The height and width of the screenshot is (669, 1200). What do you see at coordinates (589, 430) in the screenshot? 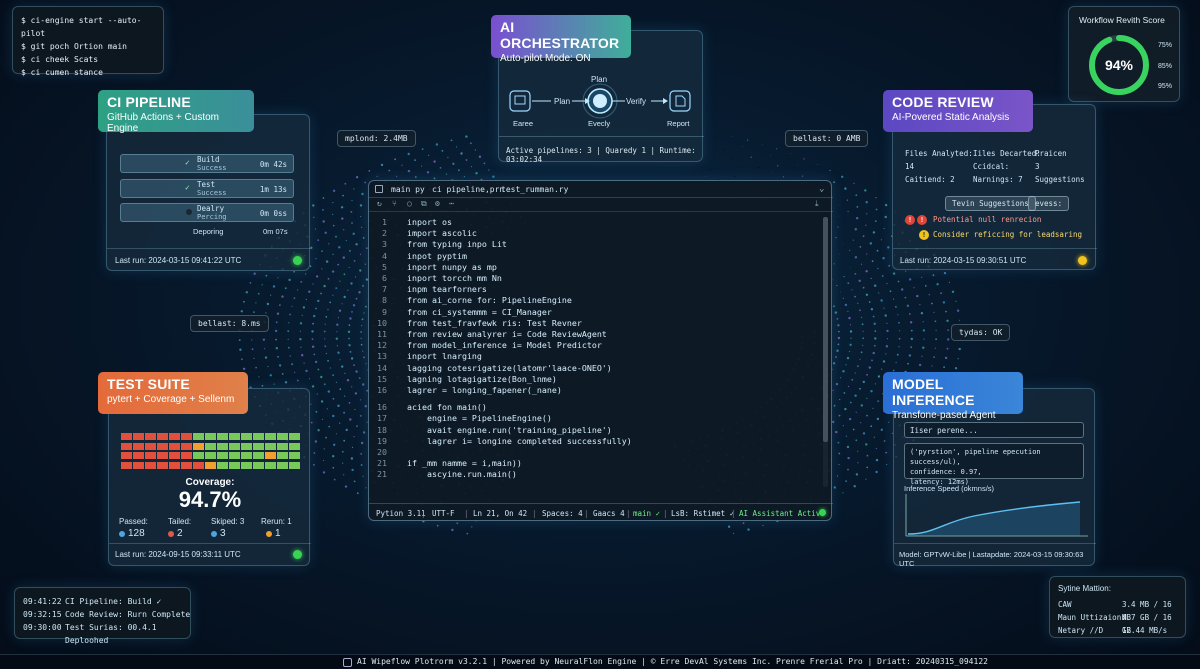
I see `code-line: 18 avait engine.run('training_pipeline')` at bounding box center [589, 430].